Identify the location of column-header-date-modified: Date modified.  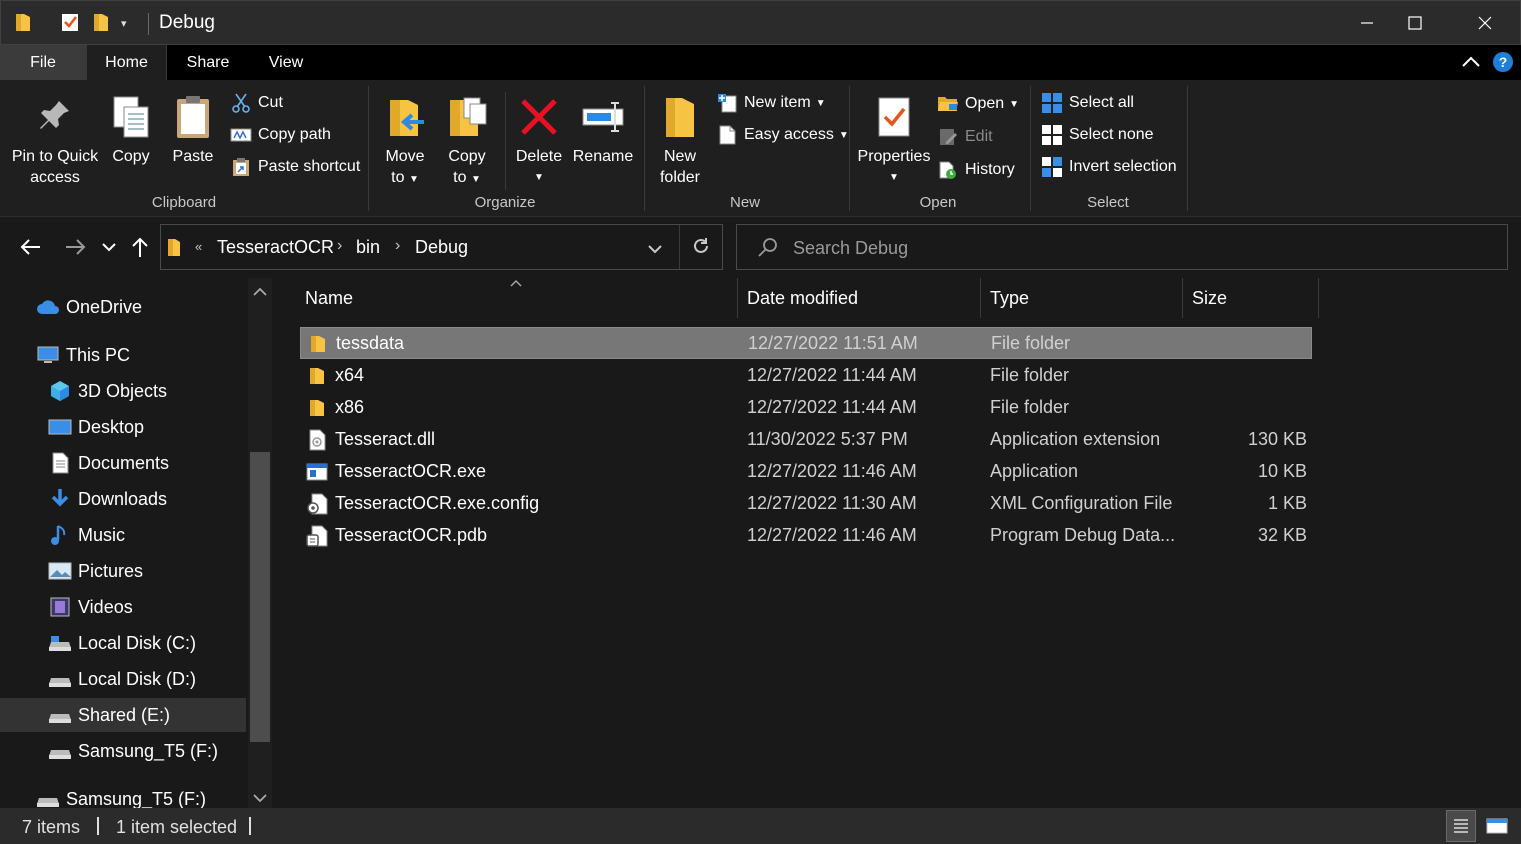
(860, 298).